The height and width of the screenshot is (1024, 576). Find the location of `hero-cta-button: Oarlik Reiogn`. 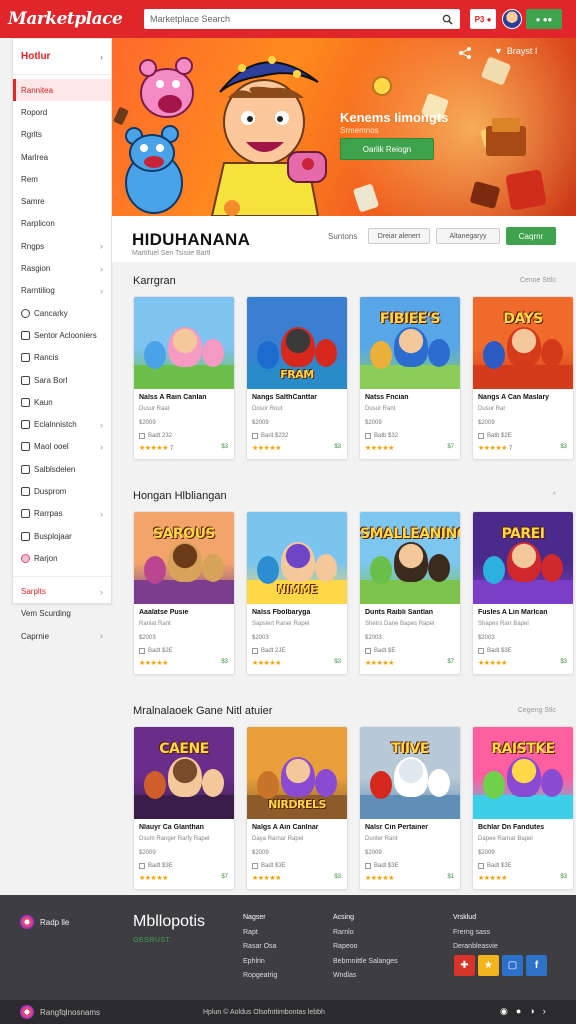

hero-cta-button: Oarlik Reiogn is located at coordinates (387, 149).